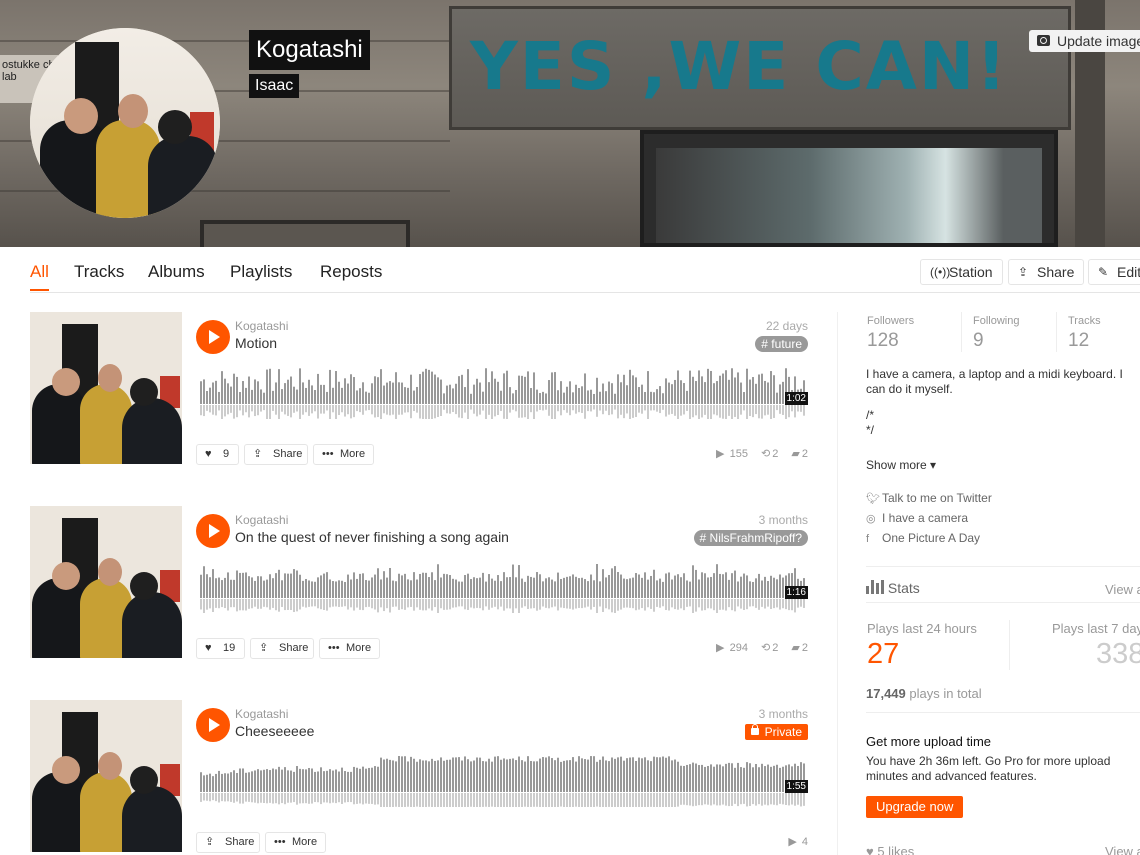 This screenshot has height=855, width=1140. I want to click on link-twitter: 🐦︎ Talk to me on Twitter, so click(929, 498).